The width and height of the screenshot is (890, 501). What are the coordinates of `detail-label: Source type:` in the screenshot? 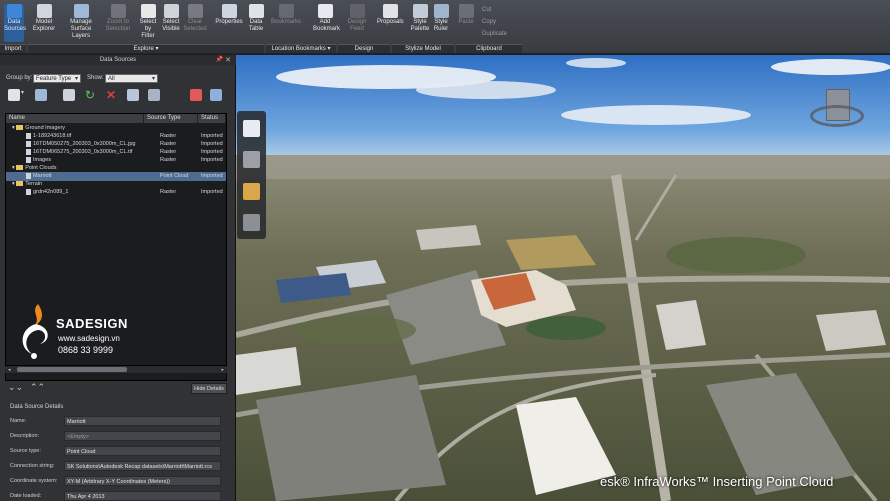 It's located at (25, 451).